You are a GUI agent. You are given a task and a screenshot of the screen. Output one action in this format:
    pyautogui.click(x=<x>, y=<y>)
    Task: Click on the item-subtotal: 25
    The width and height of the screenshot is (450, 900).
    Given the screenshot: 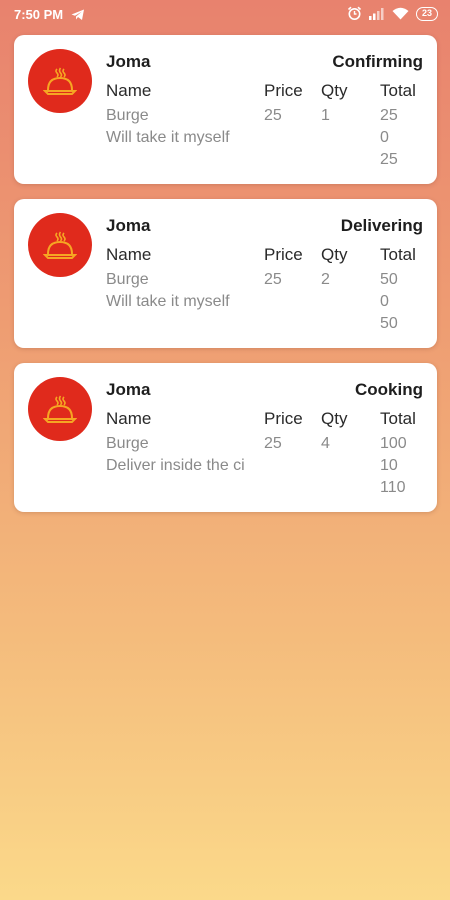 What is the action you would take?
    pyautogui.click(x=389, y=115)
    